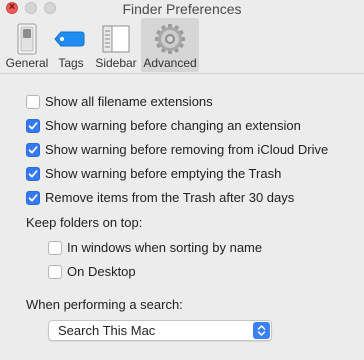  What do you see at coordinates (261, 330) in the screenshot?
I see `chevron-updown-icon` at bounding box center [261, 330].